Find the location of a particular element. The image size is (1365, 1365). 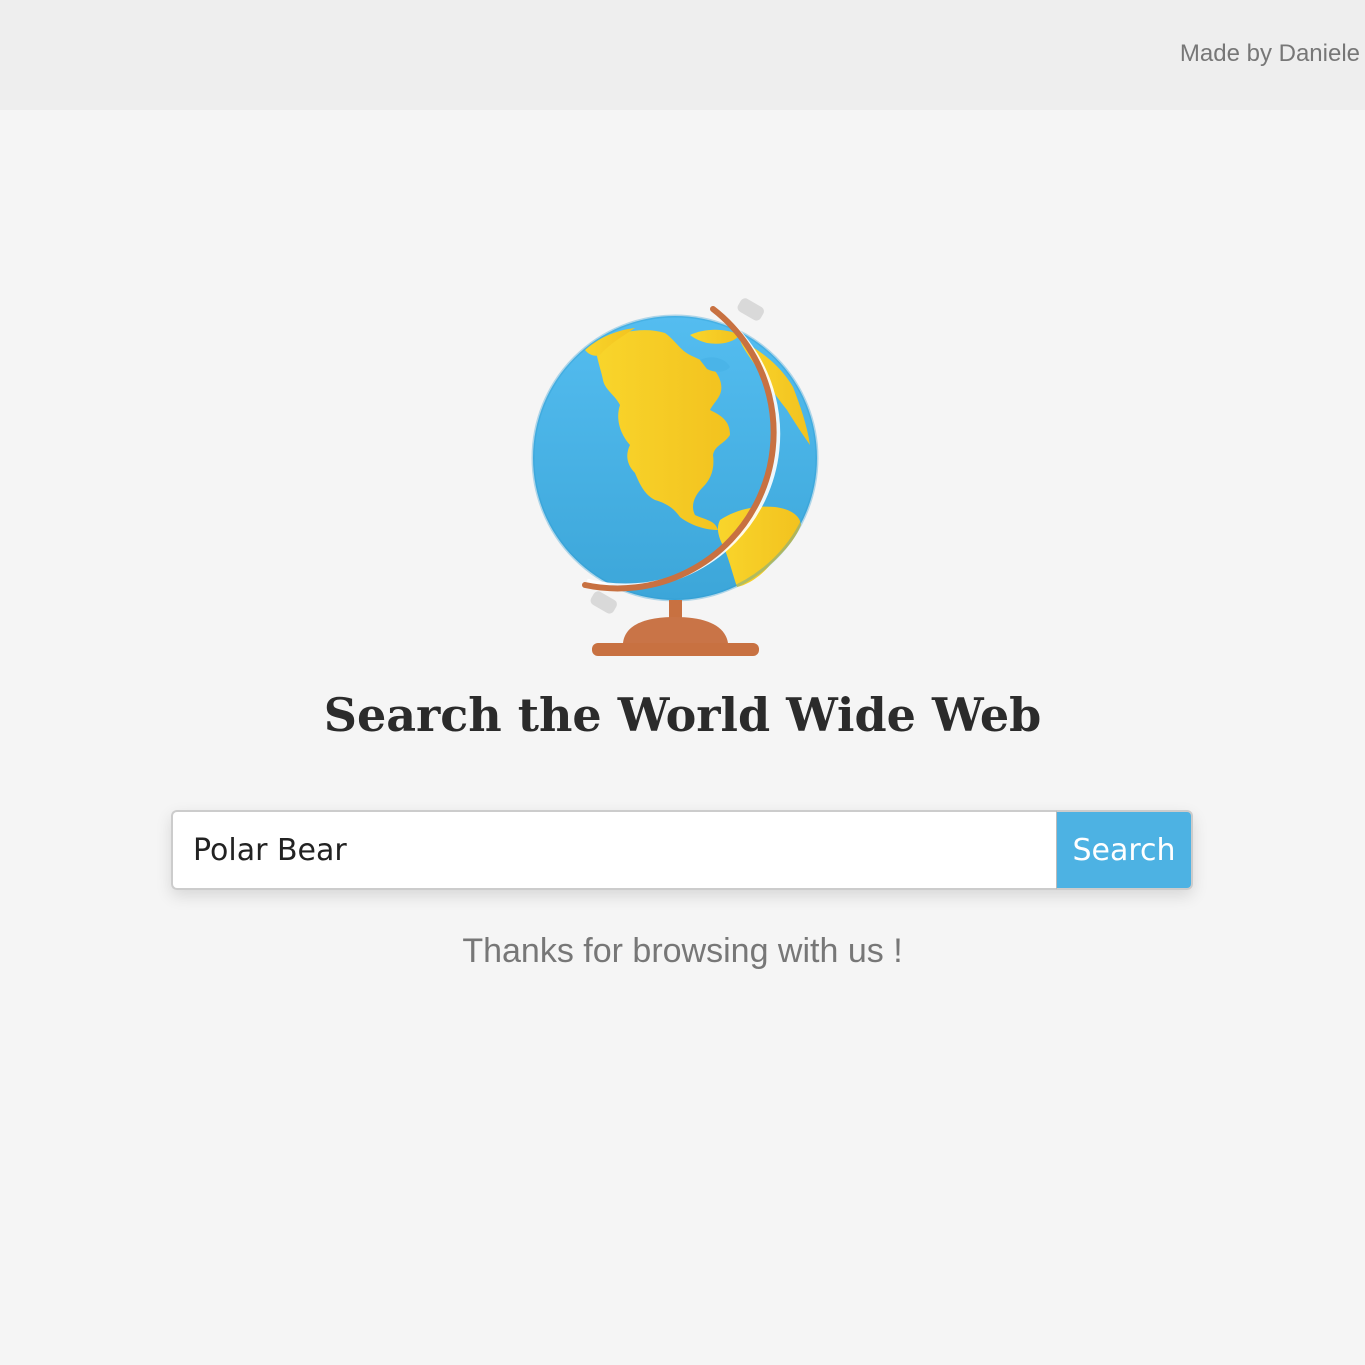

page-title: Search the World Wide Web is located at coordinates (682, 715).